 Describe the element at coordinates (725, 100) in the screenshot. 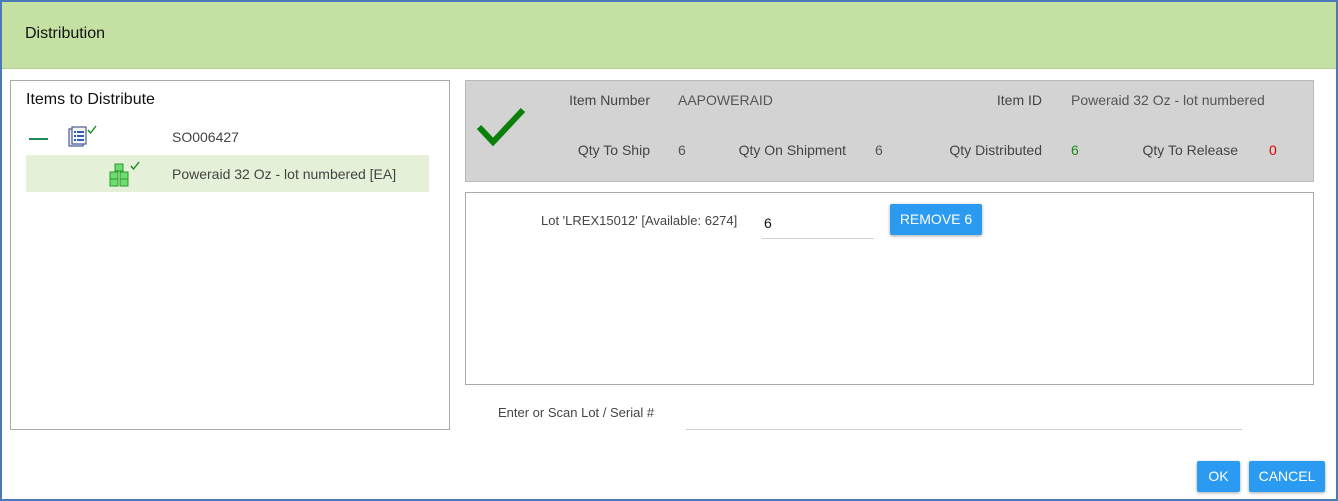

I see `item-number-value: AAPOWERAID` at that location.